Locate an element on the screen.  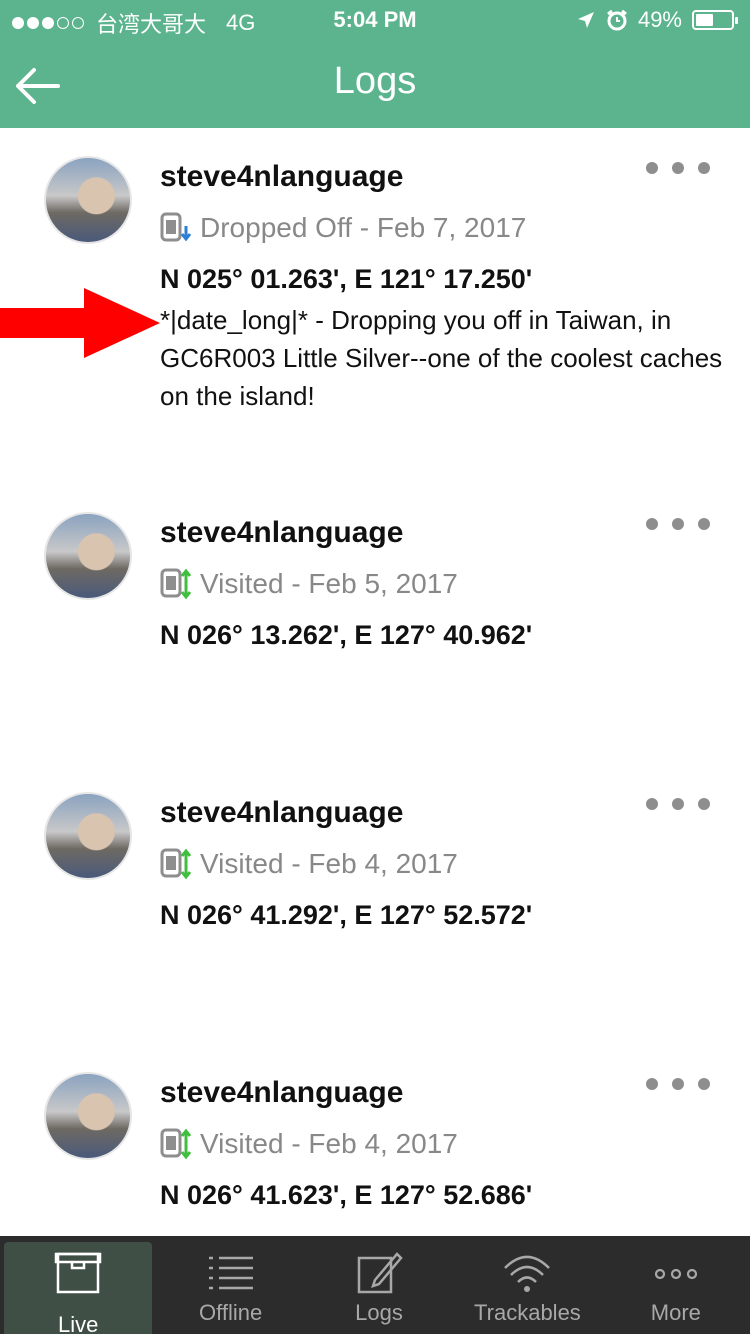
tab-label: Trackables is located at coordinates (527, 1312).